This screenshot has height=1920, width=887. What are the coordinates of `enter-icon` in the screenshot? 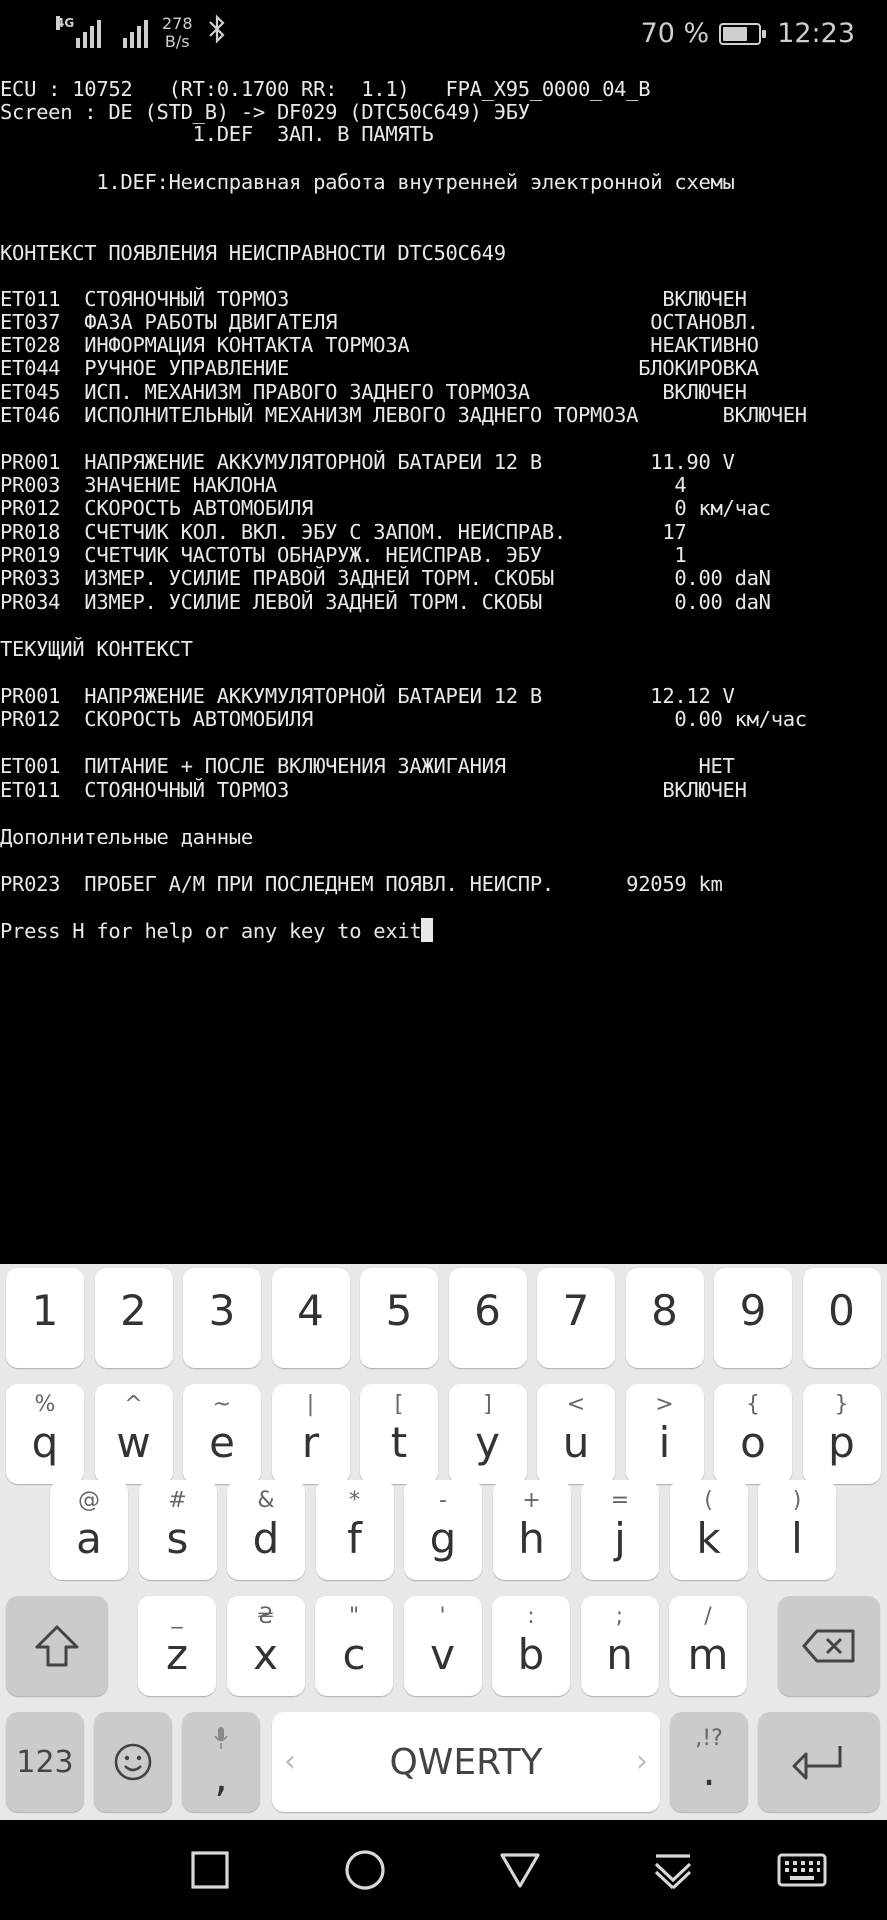 It's located at (819, 1762).